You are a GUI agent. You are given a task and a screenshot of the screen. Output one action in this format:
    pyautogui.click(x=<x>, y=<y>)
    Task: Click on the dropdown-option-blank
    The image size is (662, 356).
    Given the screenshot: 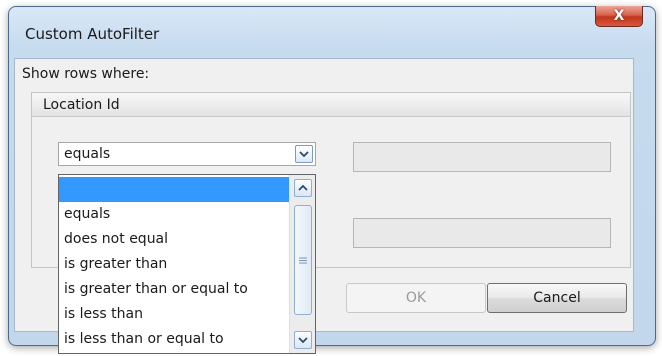 What is the action you would take?
    pyautogui.click(x=174, y=189)
    